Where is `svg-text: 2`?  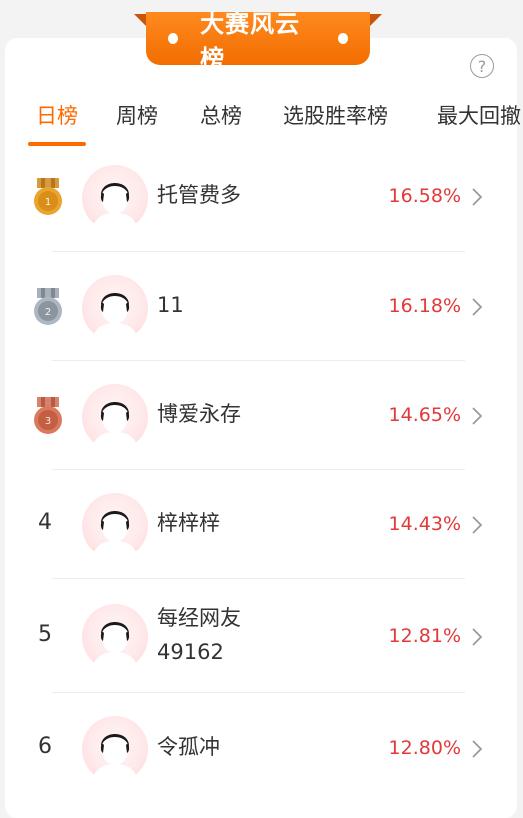 svg-text: 2 is located at coordinates (48, 312).